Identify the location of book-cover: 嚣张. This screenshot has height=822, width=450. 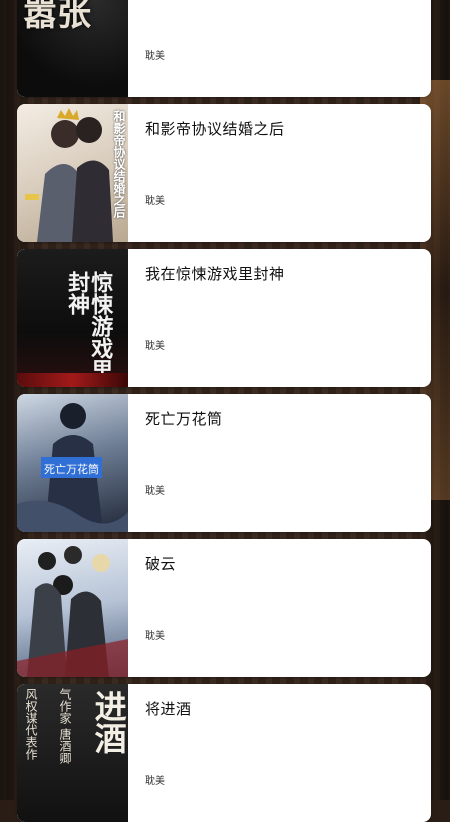
(72, 48).